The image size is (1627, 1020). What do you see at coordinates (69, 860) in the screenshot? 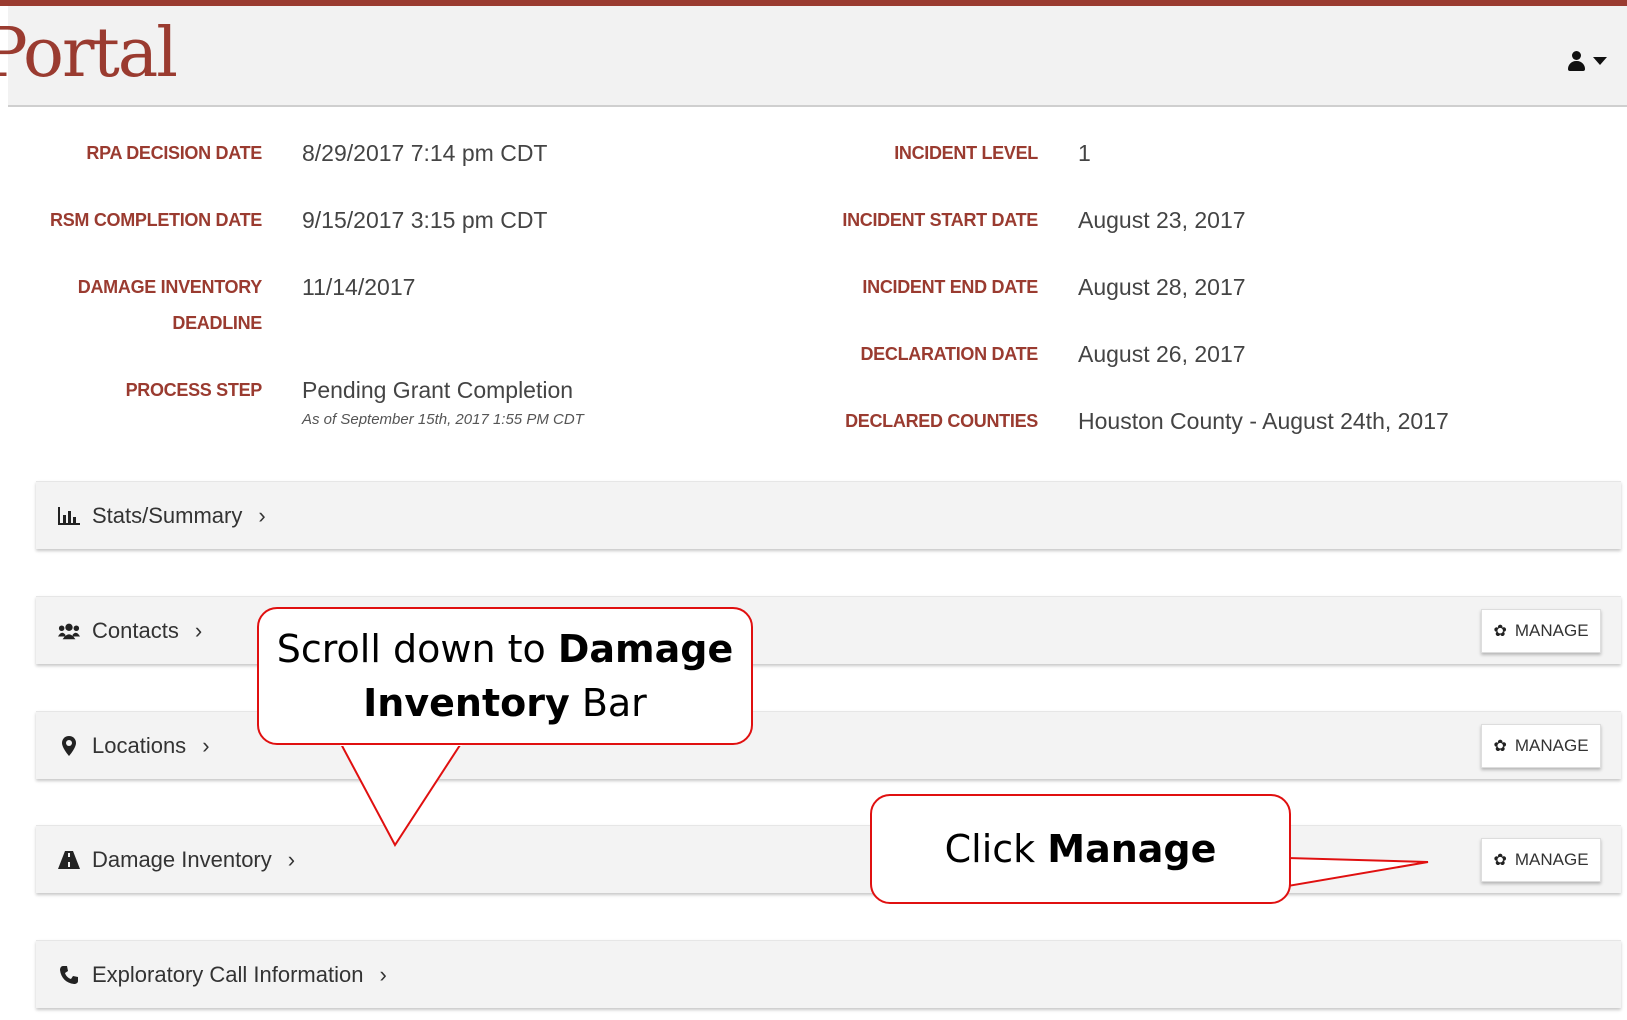
I see `road-icon` at bounding box center [69, 860].